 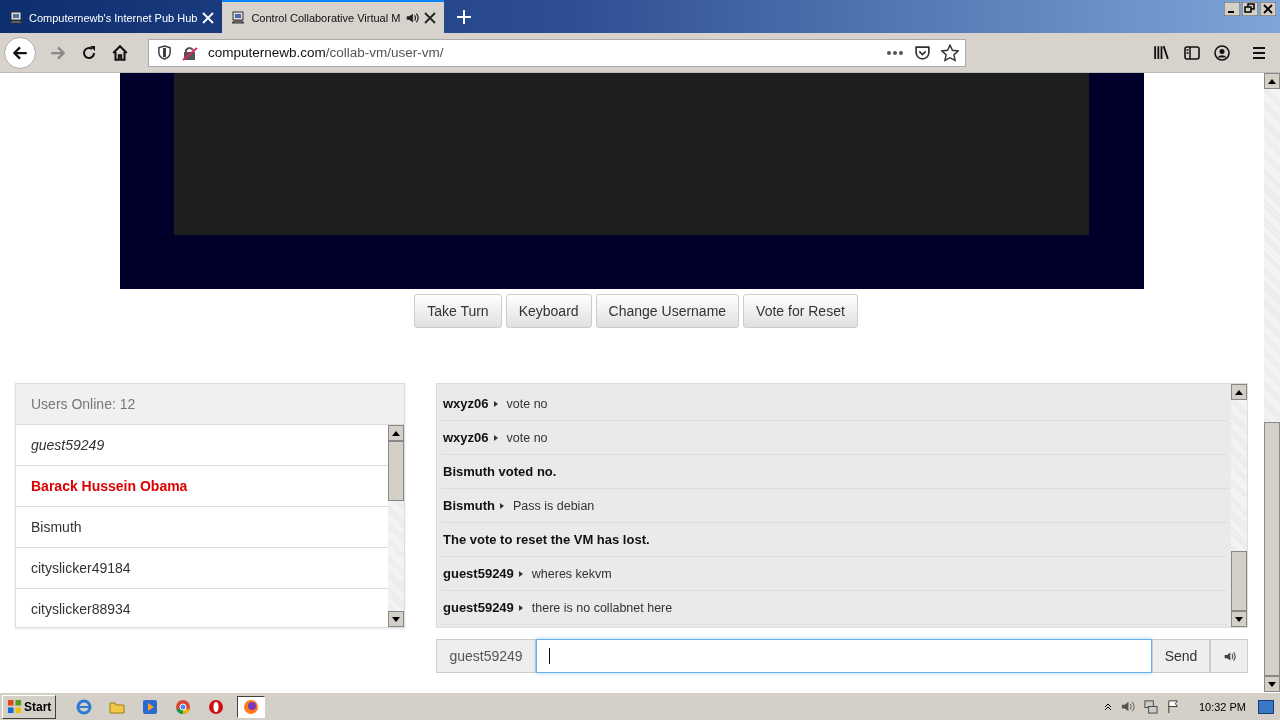 What do you see at coordinates (1250, 9) in the screenshot?
I see `restore-icon` at bounding box center [1250, 9].